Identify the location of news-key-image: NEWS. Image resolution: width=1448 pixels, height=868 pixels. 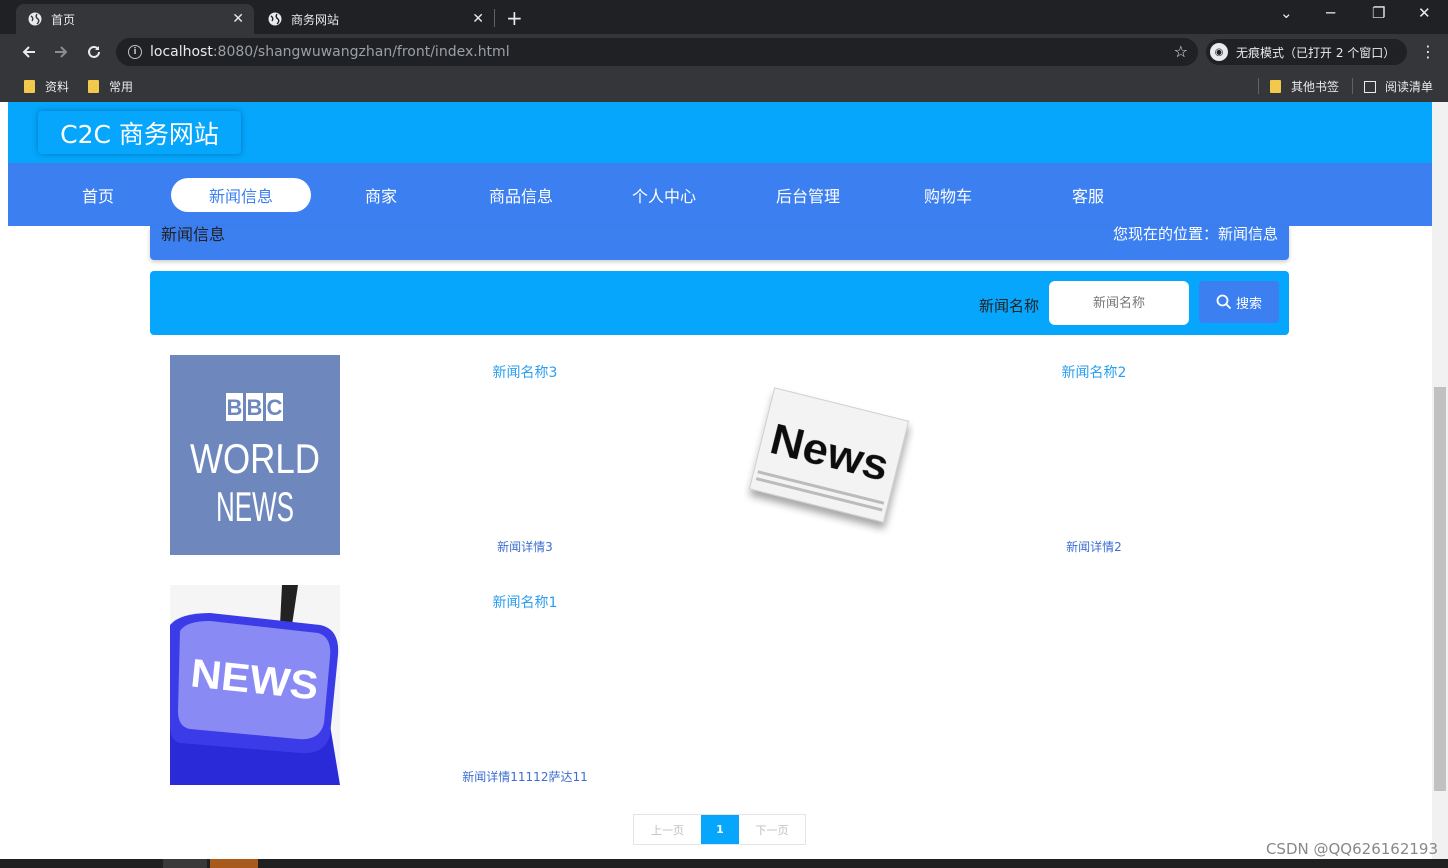
(255, 685).